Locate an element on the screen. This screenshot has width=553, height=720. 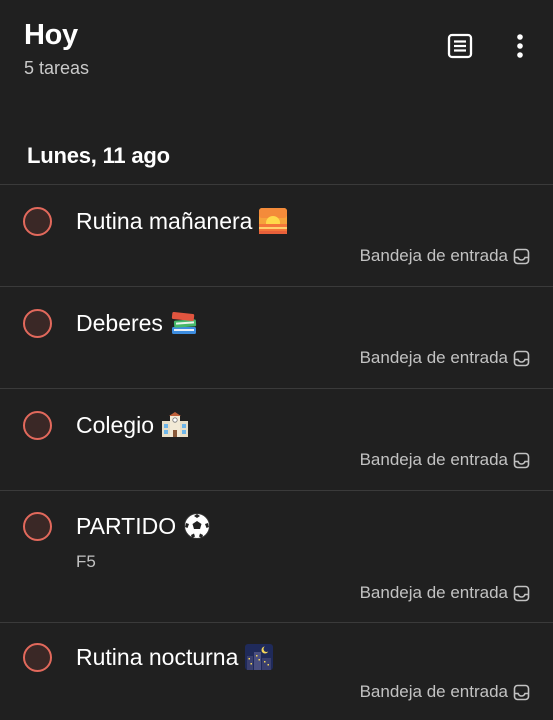
task-item: Rutina mañanera Bandeja de entrada is located at coordinates (276, 236).